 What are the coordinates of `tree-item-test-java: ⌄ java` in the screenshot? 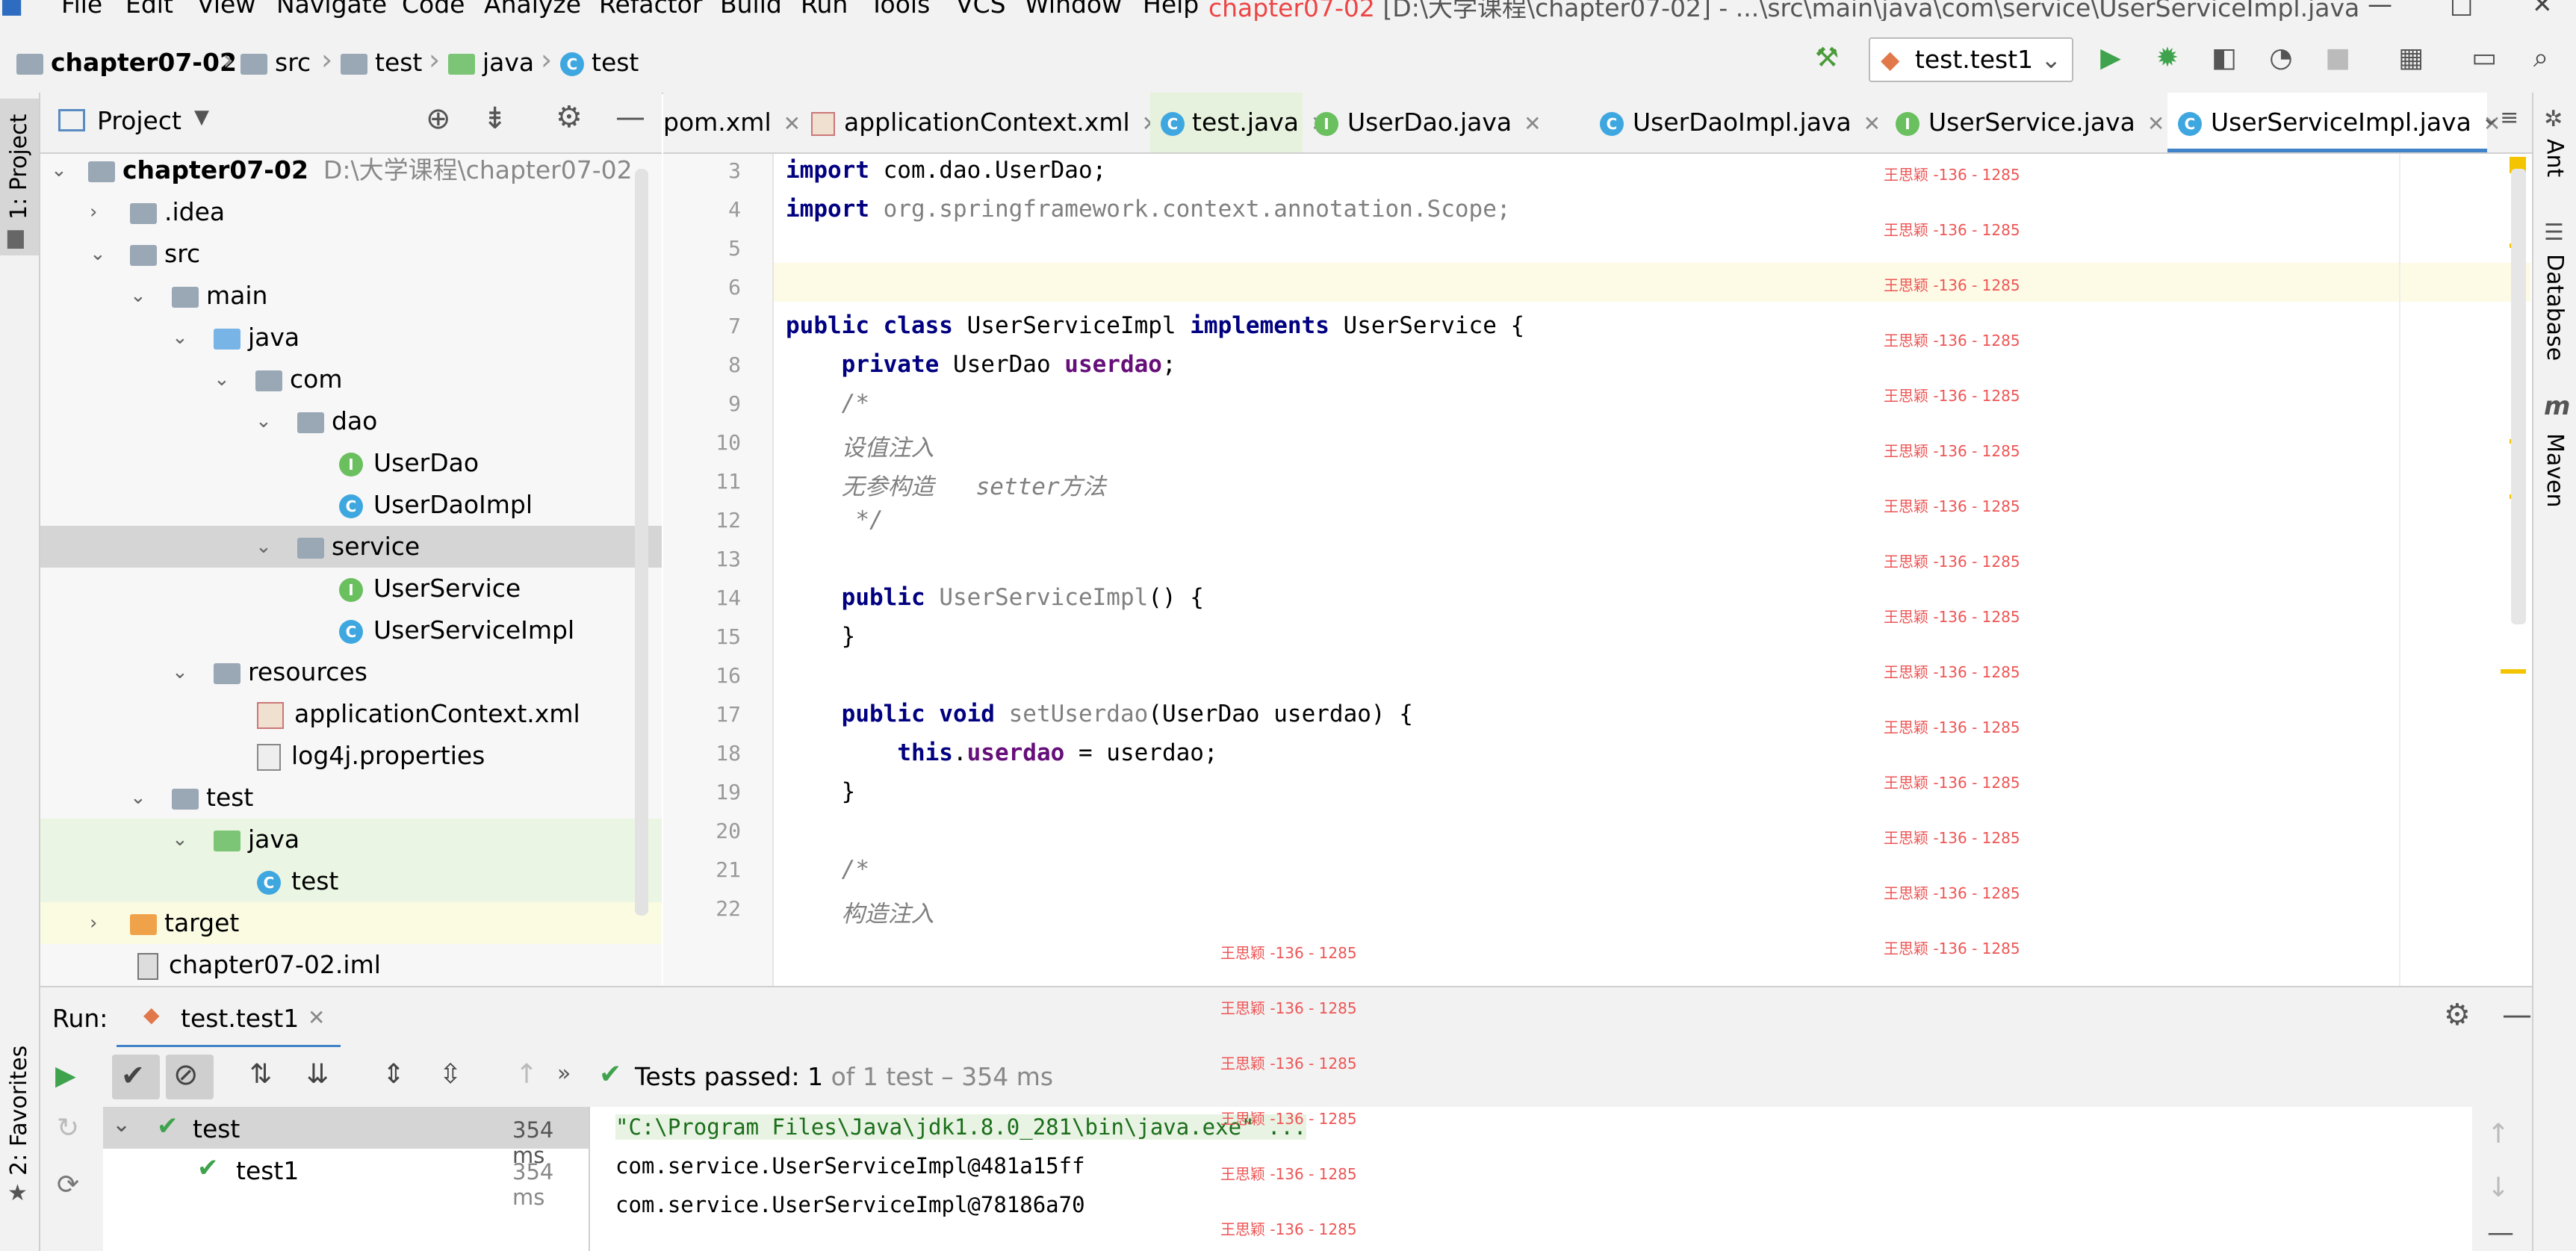 It's located at (351, 839).